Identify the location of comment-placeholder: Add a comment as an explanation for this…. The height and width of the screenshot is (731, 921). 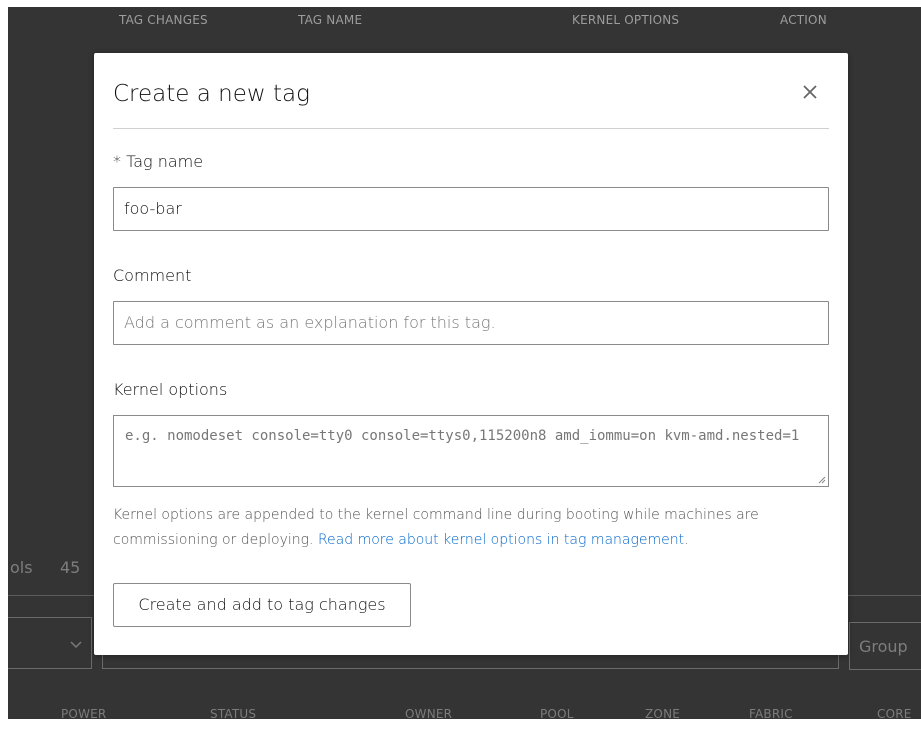
(310, 322).